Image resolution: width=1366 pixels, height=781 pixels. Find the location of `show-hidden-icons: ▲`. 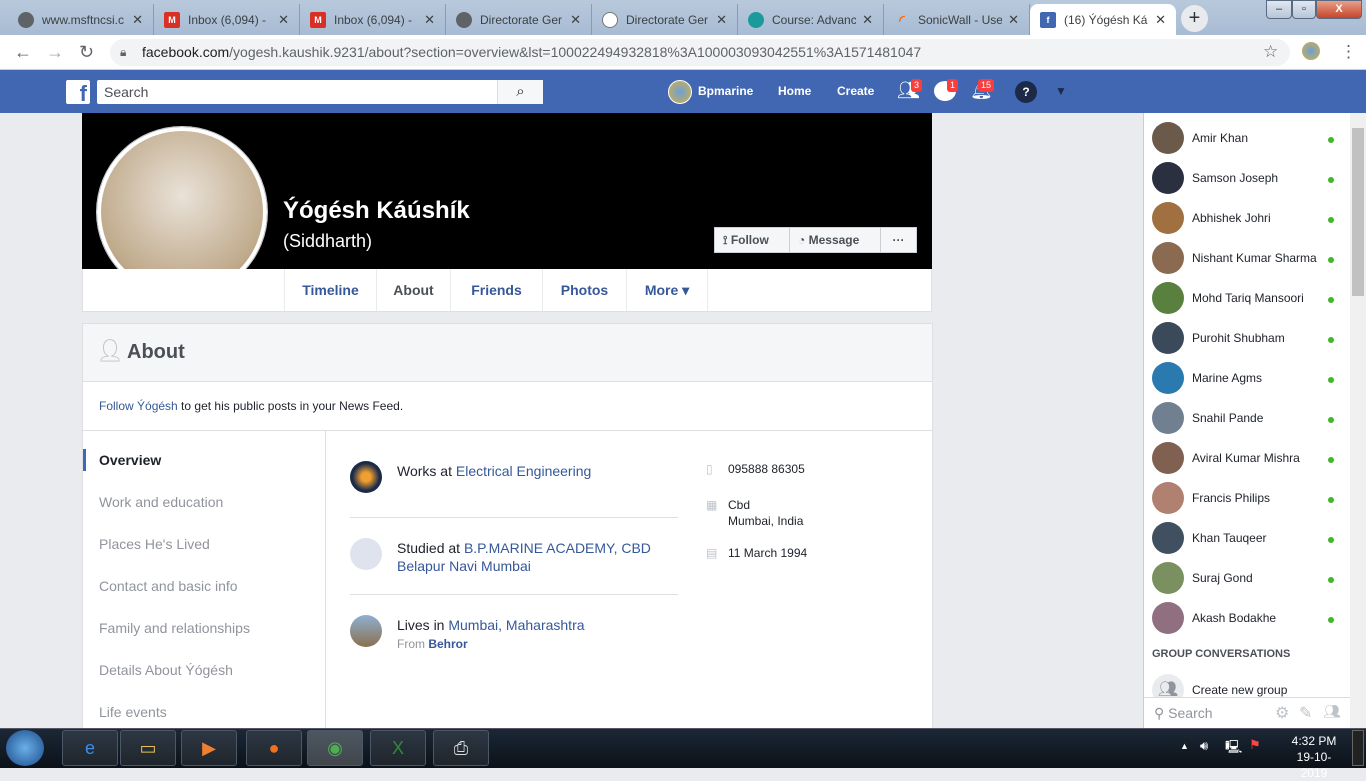

show-hidden-icons: ▲ is located at coordinates (1184, 746).